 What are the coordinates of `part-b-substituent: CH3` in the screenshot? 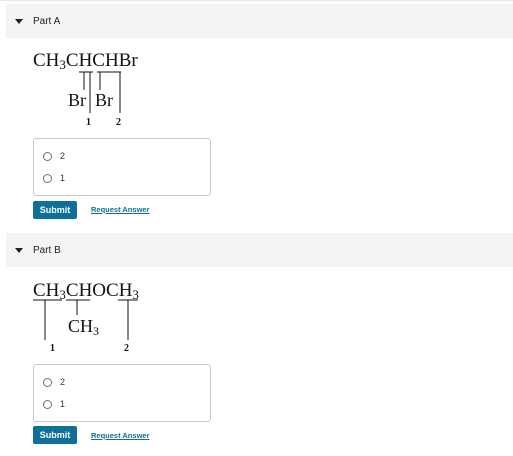 It's located at (84, 327).